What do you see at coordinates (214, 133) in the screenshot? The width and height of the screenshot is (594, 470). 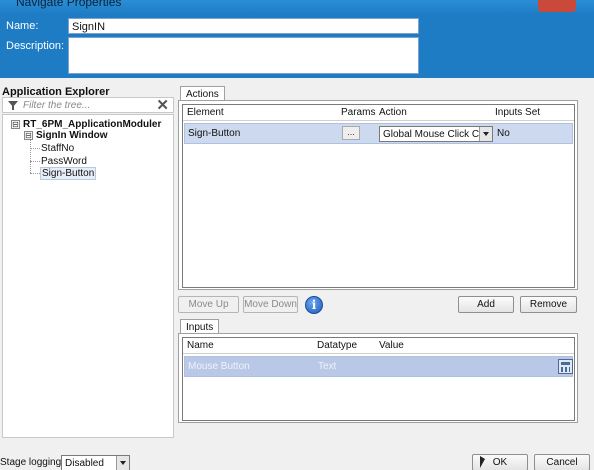 I see `element-cell: Sign-Button` at bounding box center [214, 133].